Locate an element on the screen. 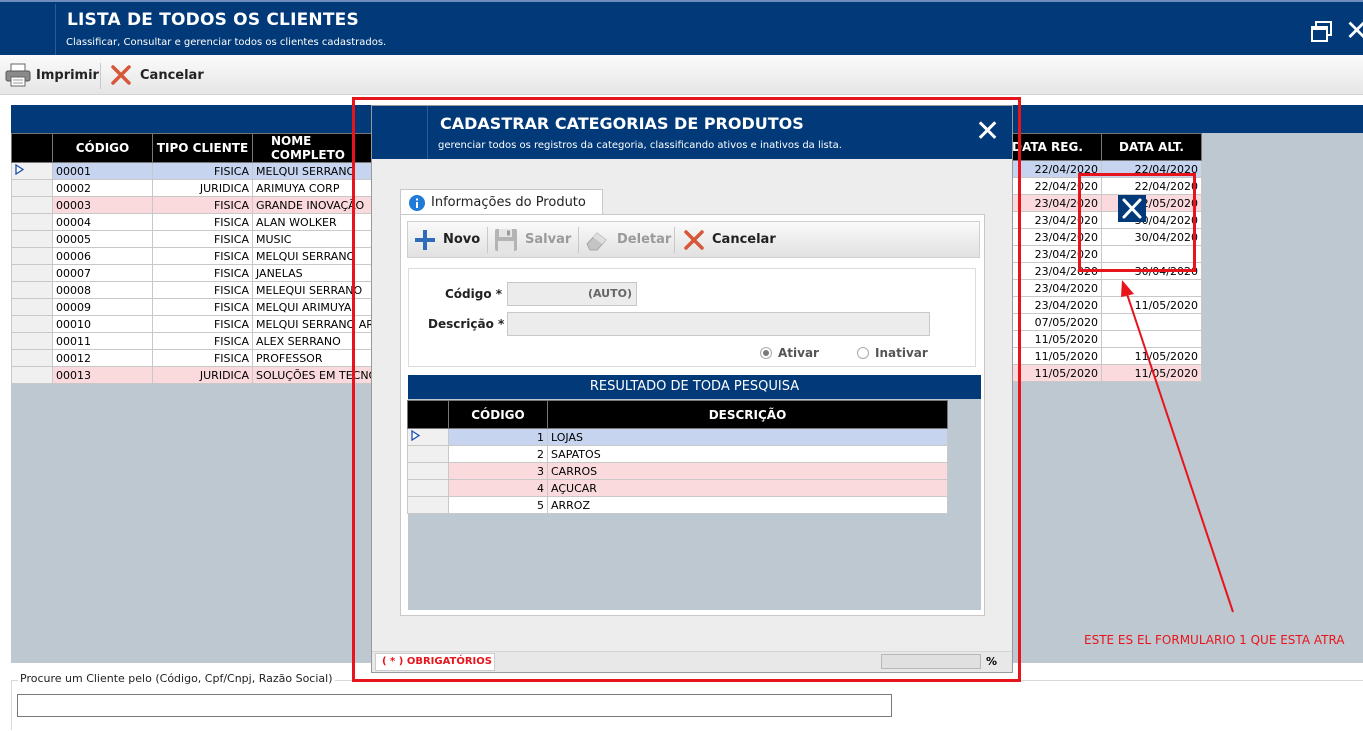 The height and width of the screenshot is (731, 1363). cancel-button: Cancelar is located at coordinates (157, 75).